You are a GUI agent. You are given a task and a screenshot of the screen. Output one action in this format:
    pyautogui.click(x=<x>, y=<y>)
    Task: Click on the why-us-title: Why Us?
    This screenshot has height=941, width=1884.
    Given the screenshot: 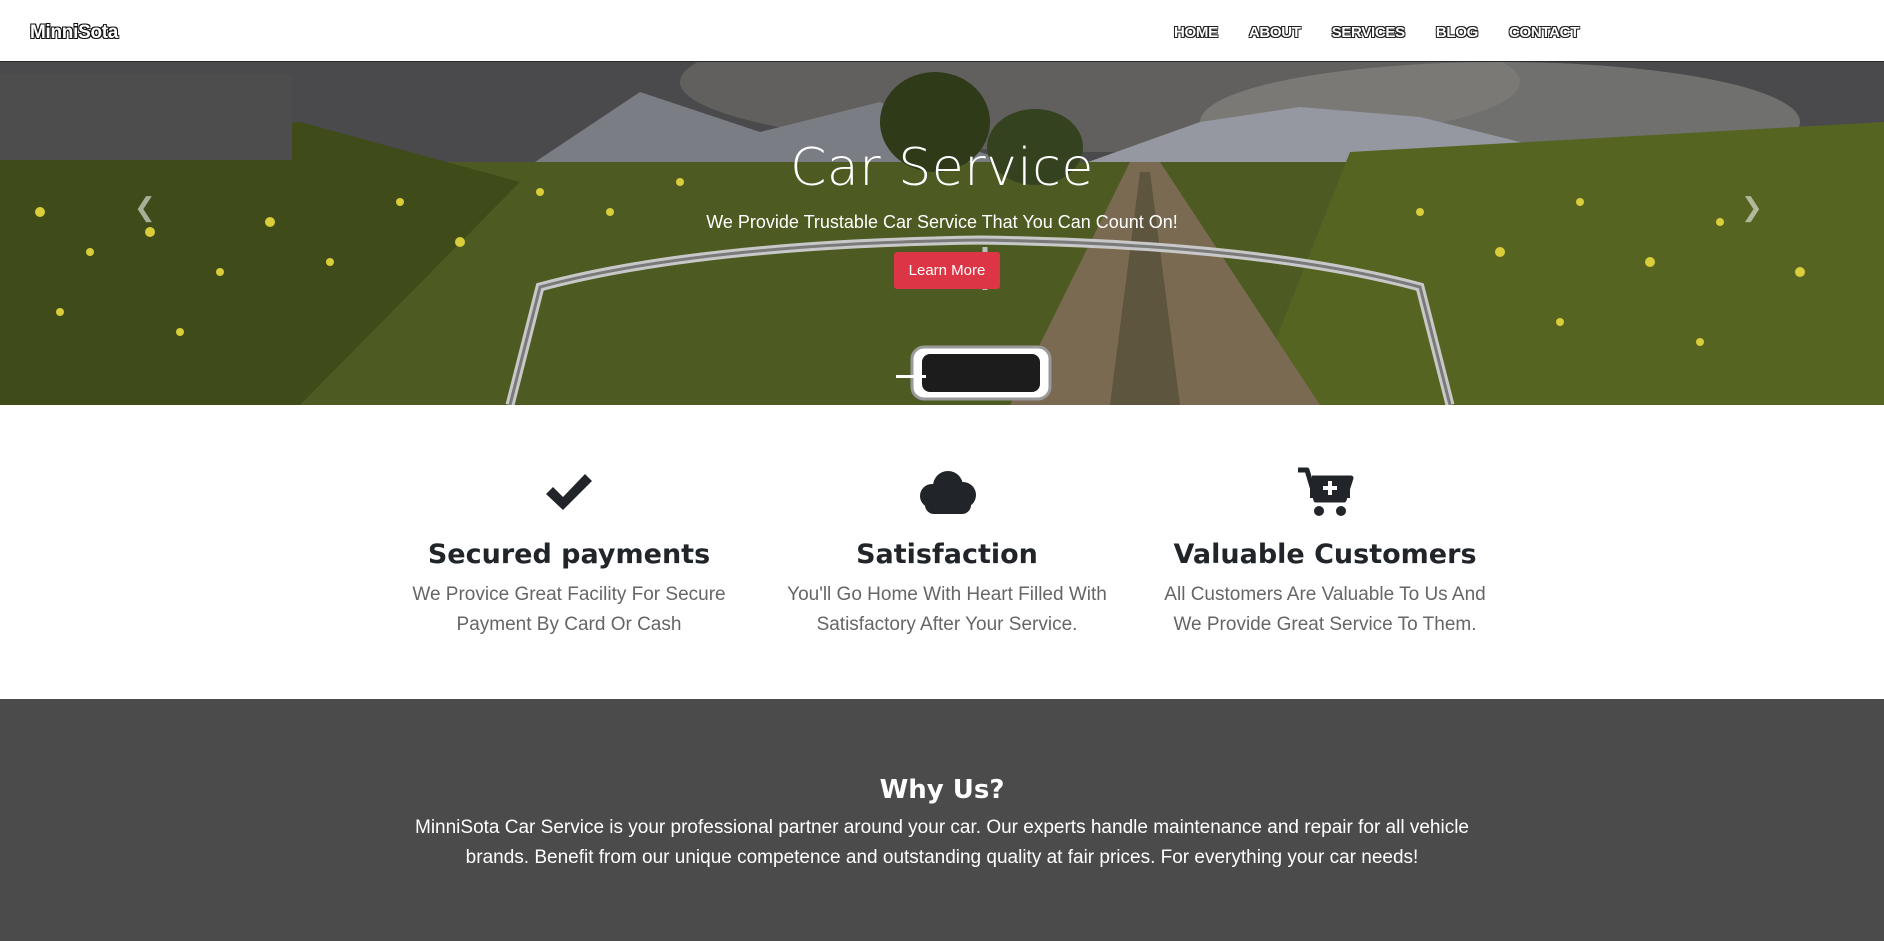 What is the action you would take?
    pyautogui.click(x=942, y=790)
    